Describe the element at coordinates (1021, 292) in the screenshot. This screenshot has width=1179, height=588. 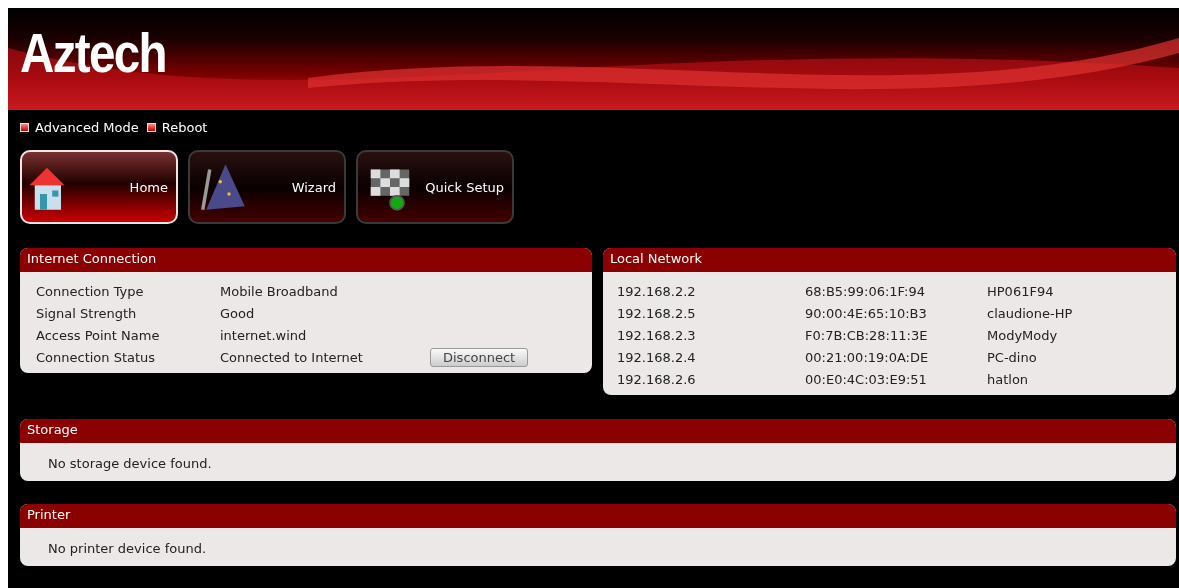
I see `device-name: HP061F94` at that location.